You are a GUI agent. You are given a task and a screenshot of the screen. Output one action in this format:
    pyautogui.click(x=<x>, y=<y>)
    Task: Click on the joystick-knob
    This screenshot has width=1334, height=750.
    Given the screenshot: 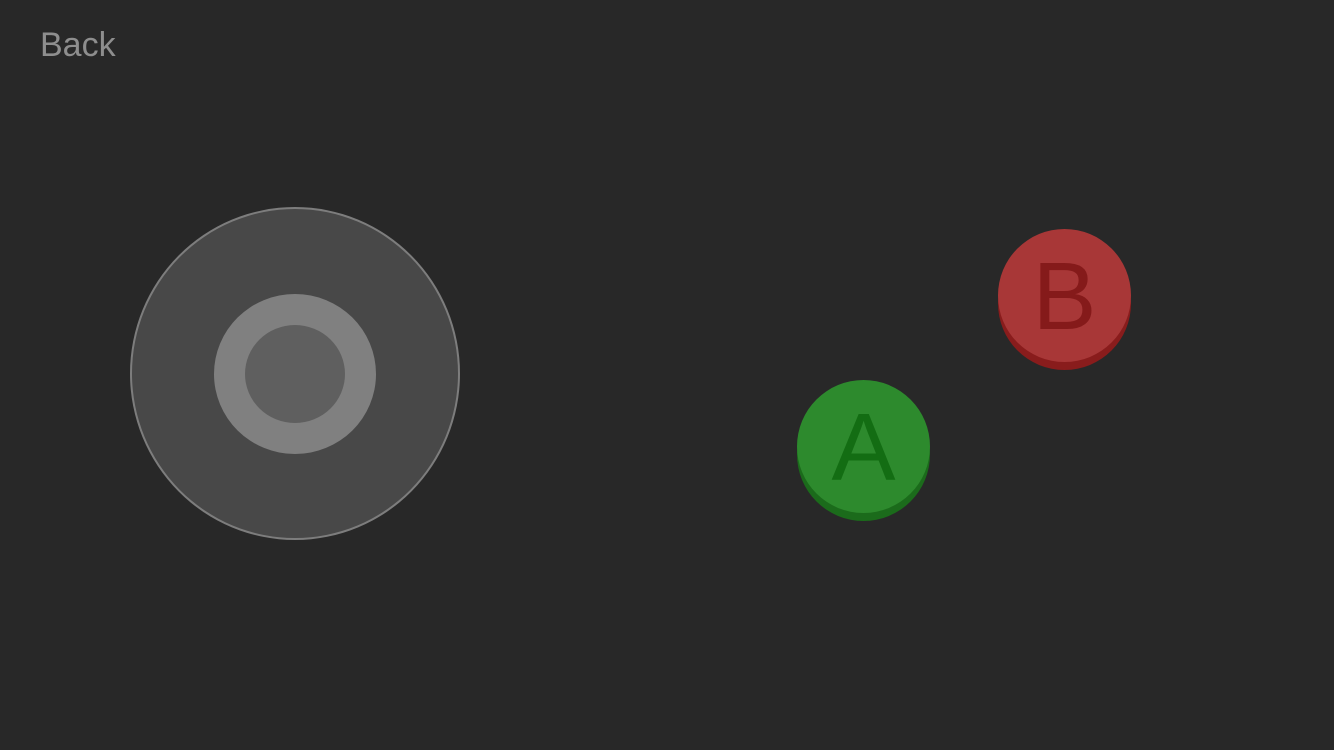 What is the action you would take?
    pyautogui.click(x=295, y=374)
    